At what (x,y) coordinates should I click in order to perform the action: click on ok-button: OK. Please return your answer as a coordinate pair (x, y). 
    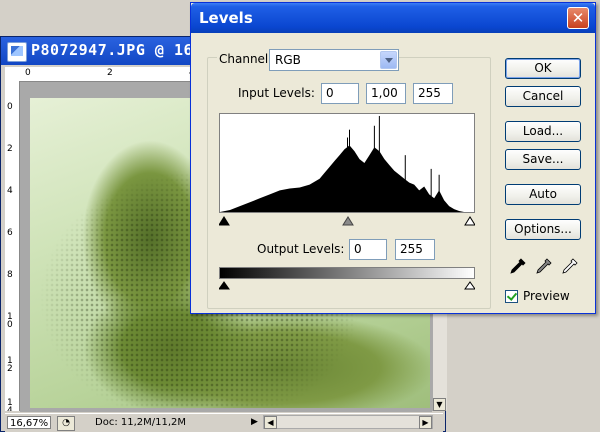
    Looking at the image, I should click on (543, 68).